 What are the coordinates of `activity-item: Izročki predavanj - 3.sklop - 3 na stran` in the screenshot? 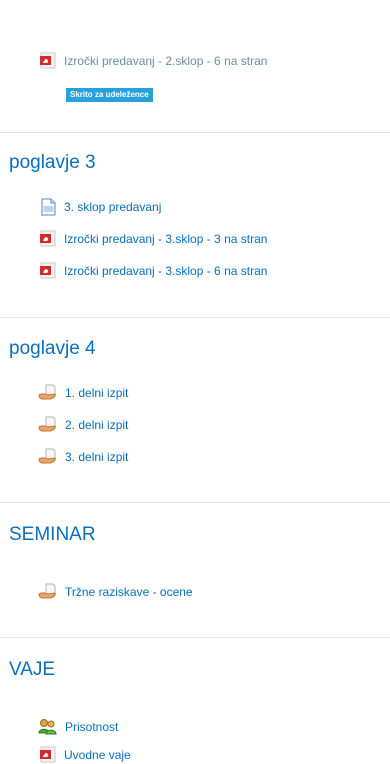 It's located at (153, 238).